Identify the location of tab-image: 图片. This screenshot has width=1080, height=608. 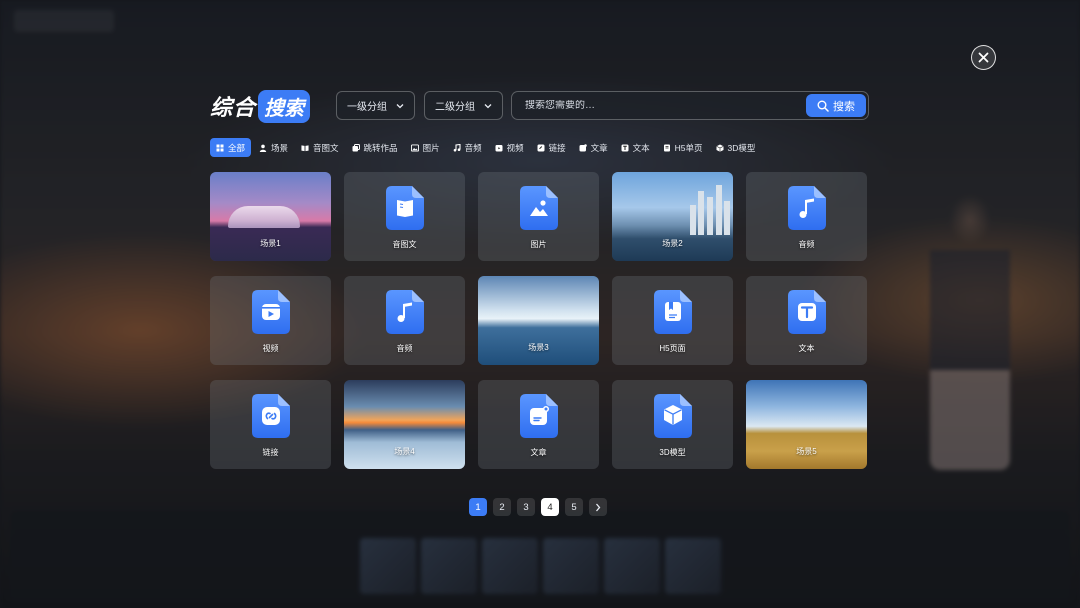
(425, 147).